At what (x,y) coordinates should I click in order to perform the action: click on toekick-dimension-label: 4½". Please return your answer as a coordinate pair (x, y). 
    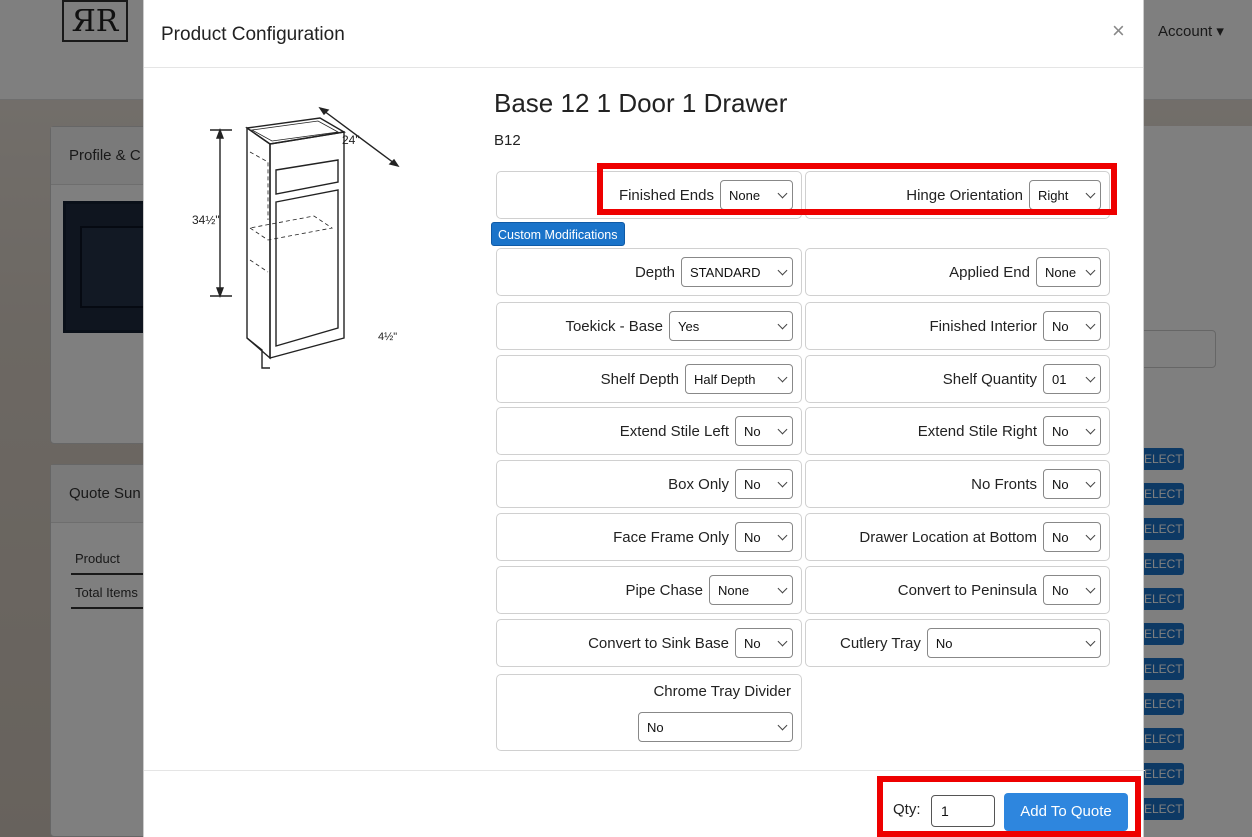
    Looking at the image, I should click on (387, 337).